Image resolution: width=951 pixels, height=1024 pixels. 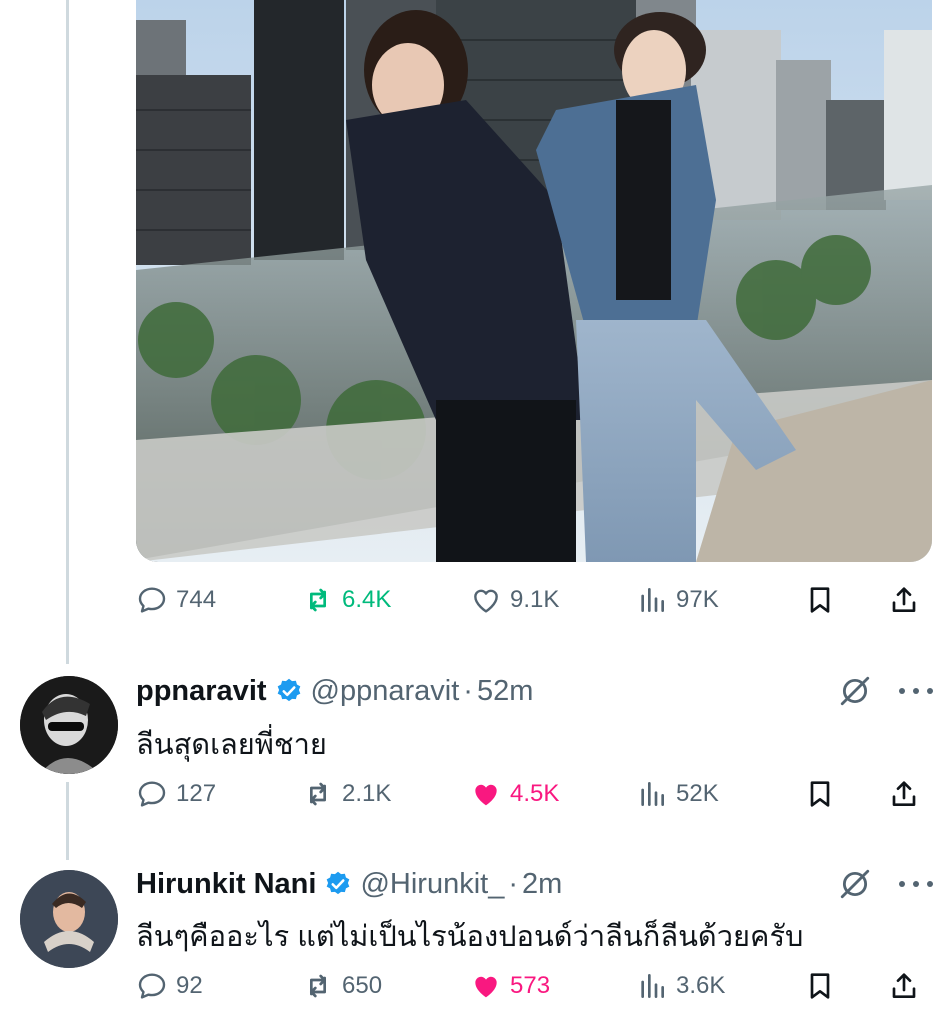 I want to click on reply-action-bar: 92 650 573 3.6K, so click(x=534, y=986).